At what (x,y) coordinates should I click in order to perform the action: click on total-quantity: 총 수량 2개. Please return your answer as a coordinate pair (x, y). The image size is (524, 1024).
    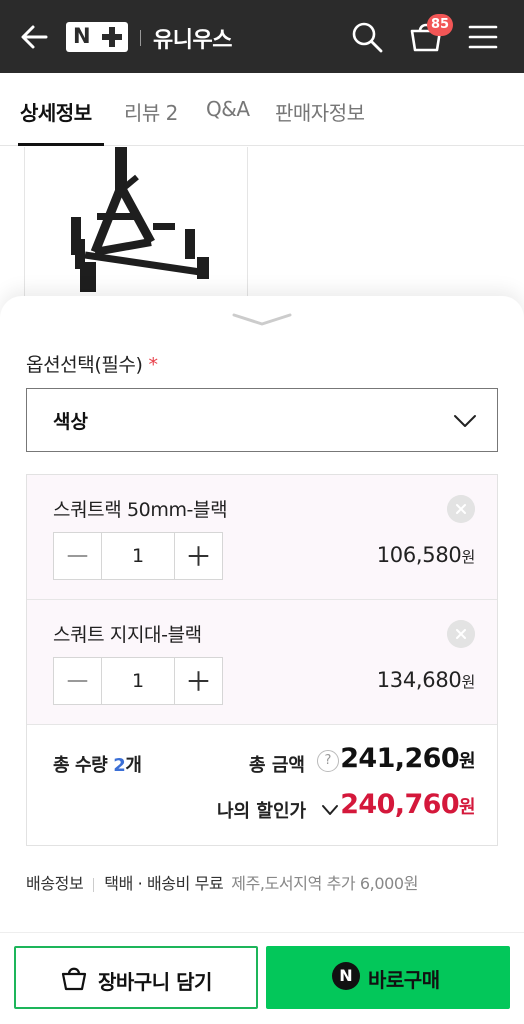
    Looking at the image, I should click on (97, 764).